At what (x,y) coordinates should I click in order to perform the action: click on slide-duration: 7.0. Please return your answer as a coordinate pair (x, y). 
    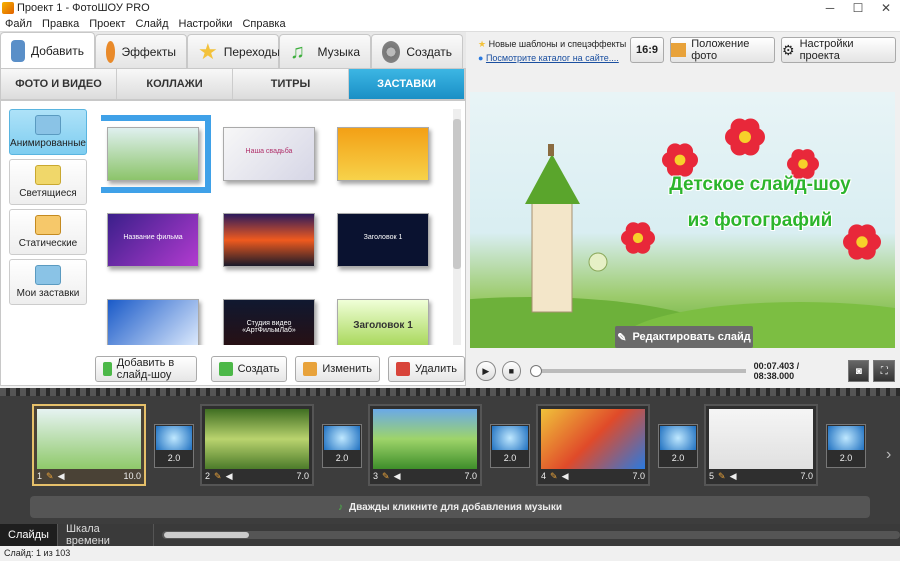
    Looking at the image, I should click on (638, 476).